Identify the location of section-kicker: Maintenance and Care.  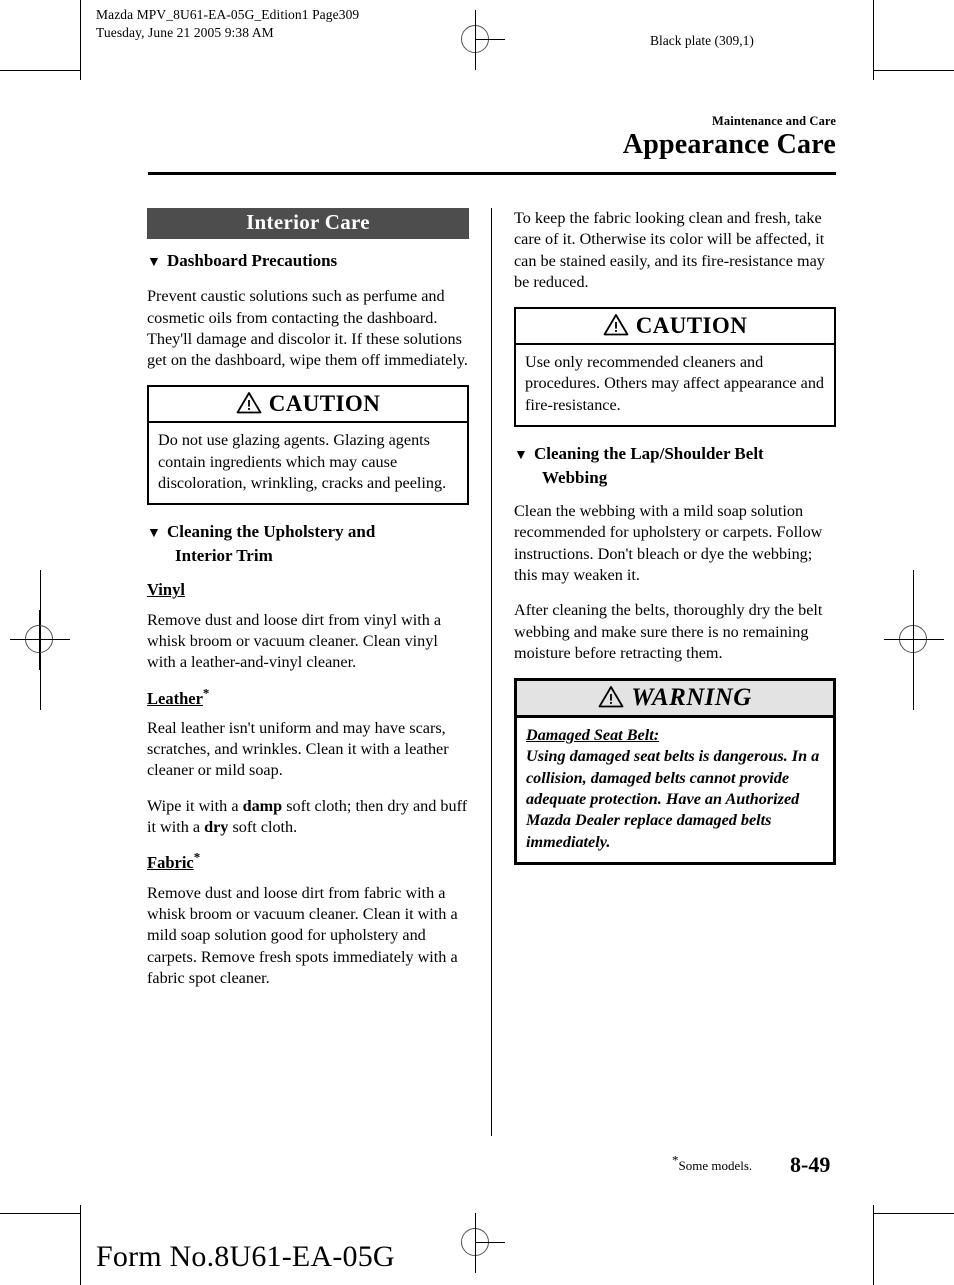
(774, 121).